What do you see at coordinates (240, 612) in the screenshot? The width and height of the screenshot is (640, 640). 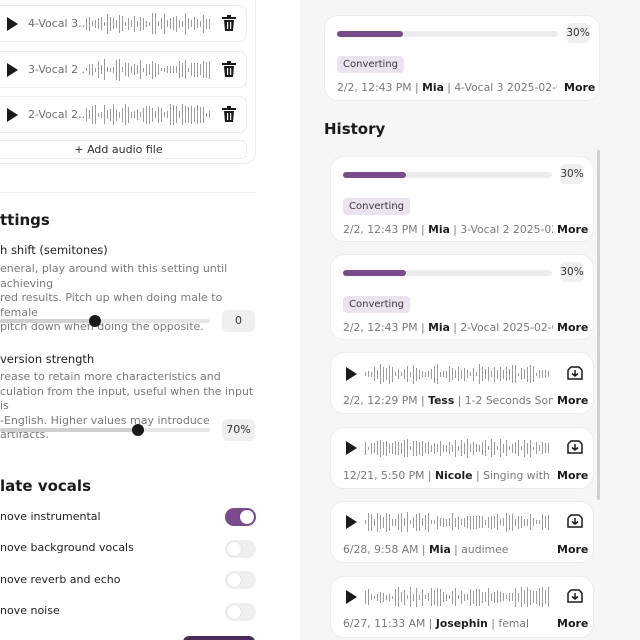 I see `remove-noise-toggle` at bounding box center [240, 612].